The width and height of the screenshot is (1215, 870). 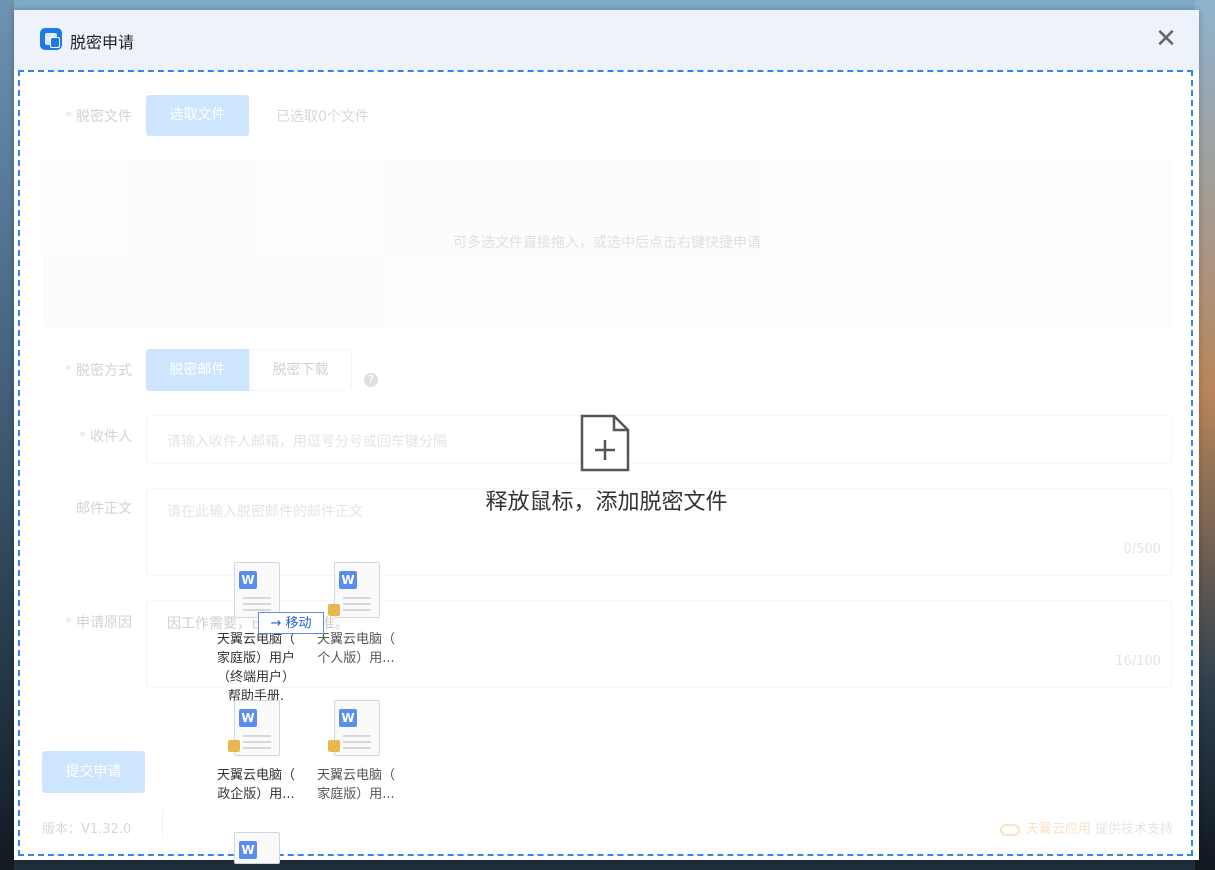 What do you see at coordinates (102, 42) in the screenshot?
I see `window-title: 脱密申请` at bounding box center [102, 42].